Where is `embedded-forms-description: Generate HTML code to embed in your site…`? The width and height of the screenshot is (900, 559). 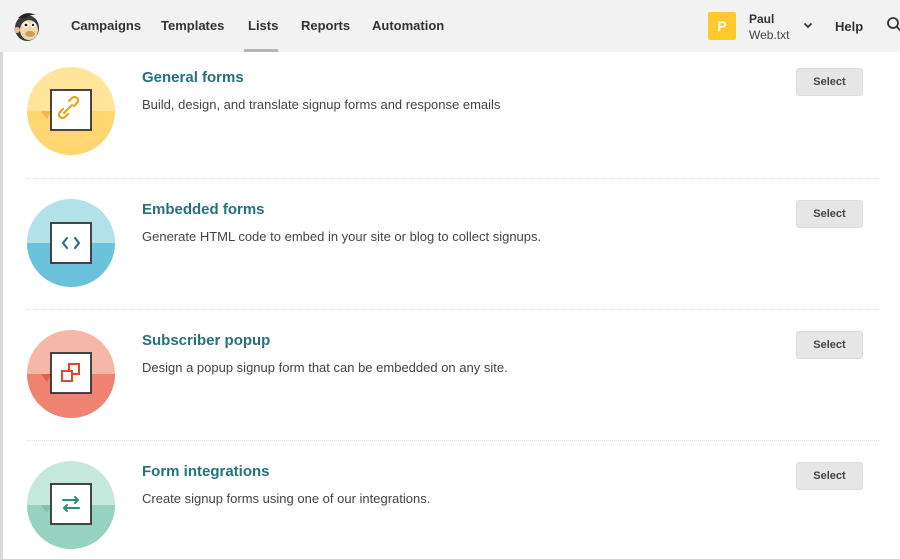
embedded-forms-description: Generate HTML code to embed in your site… is located at coordinates (342, 236).